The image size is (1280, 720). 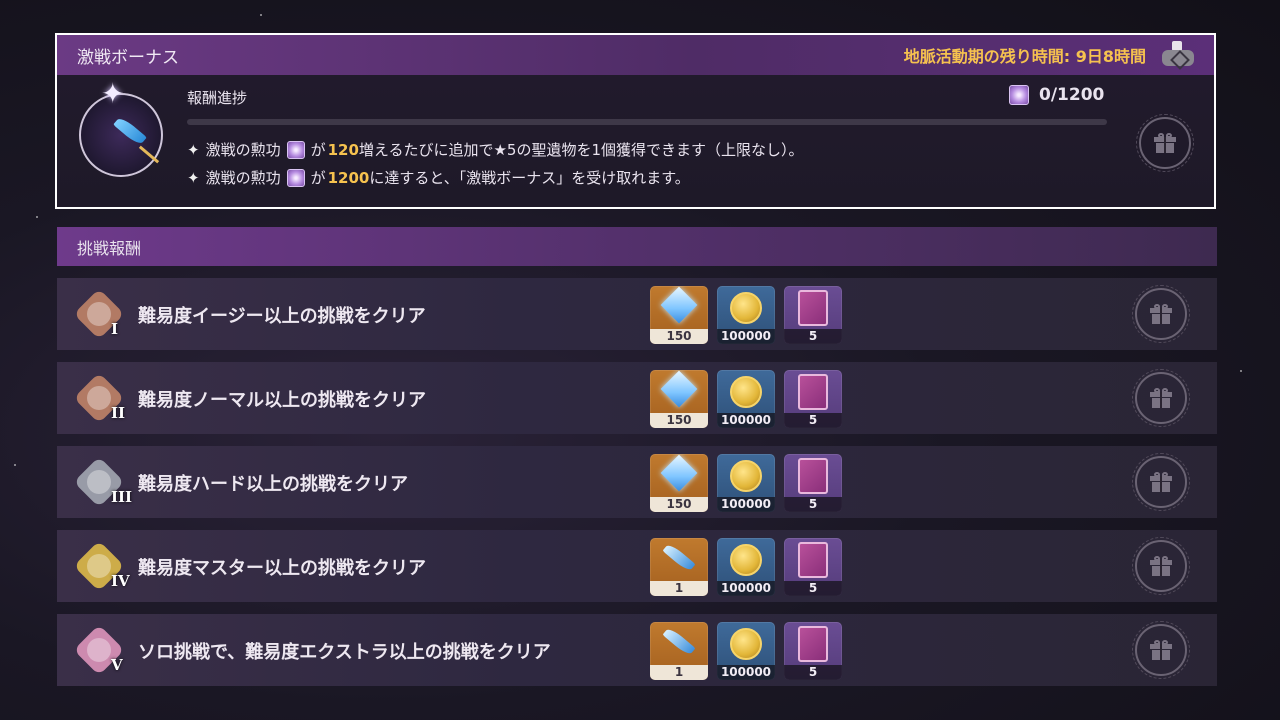 What do you see at coordinates (679, 557) in the screenshot?
I see `quill-icon` at bounding box center [679, 557].